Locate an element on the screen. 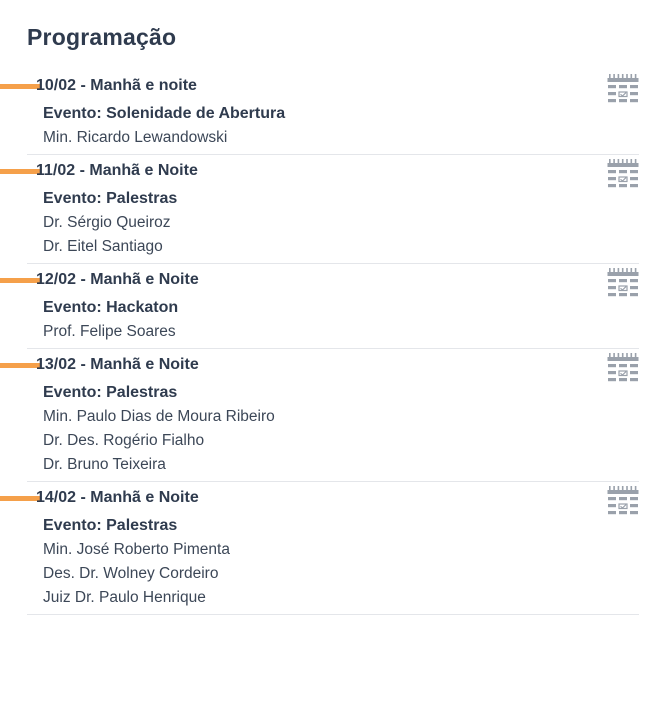  event-title: Evento: Hackaton is located at coordinates (111, 307).